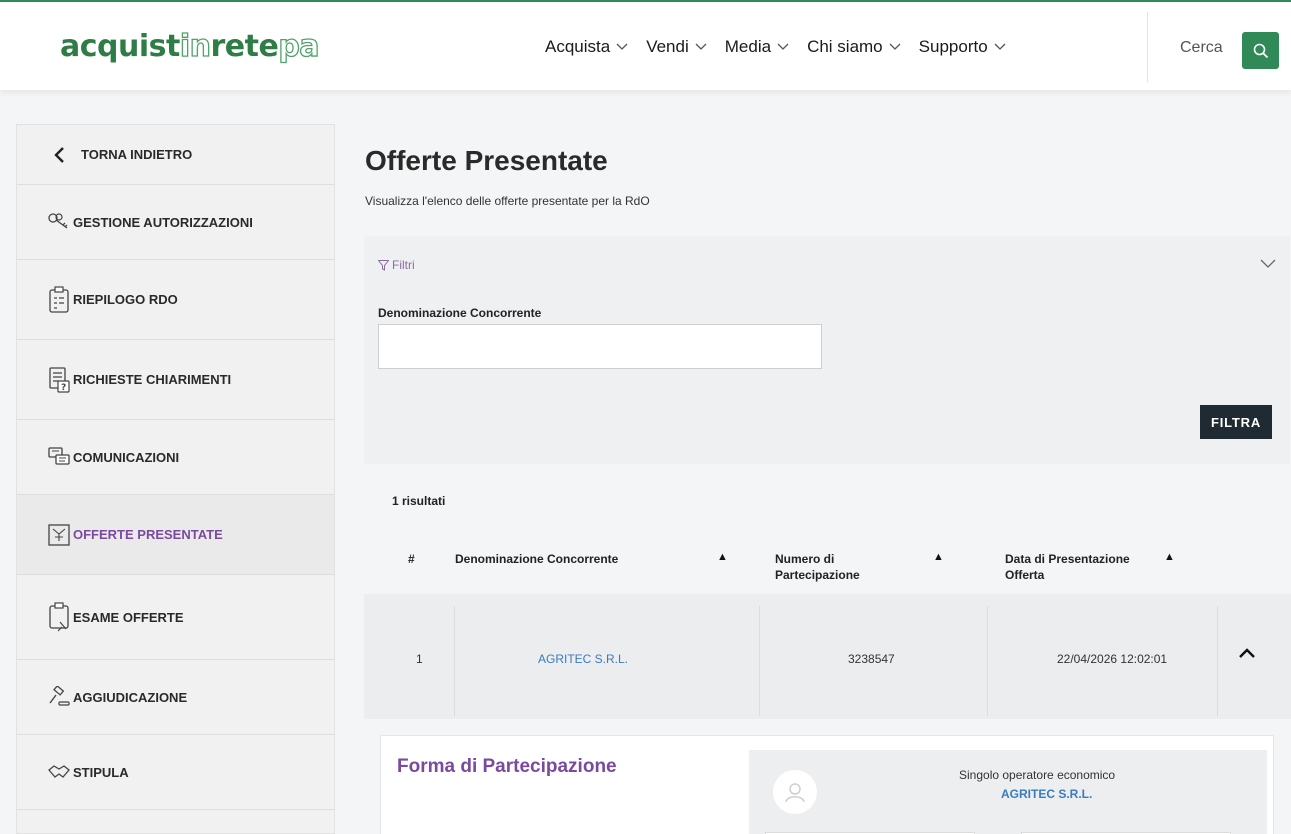 Image resolution: width=1291 pixels, height=834 pixels. I want to click on user-icon, so click(795, 793).